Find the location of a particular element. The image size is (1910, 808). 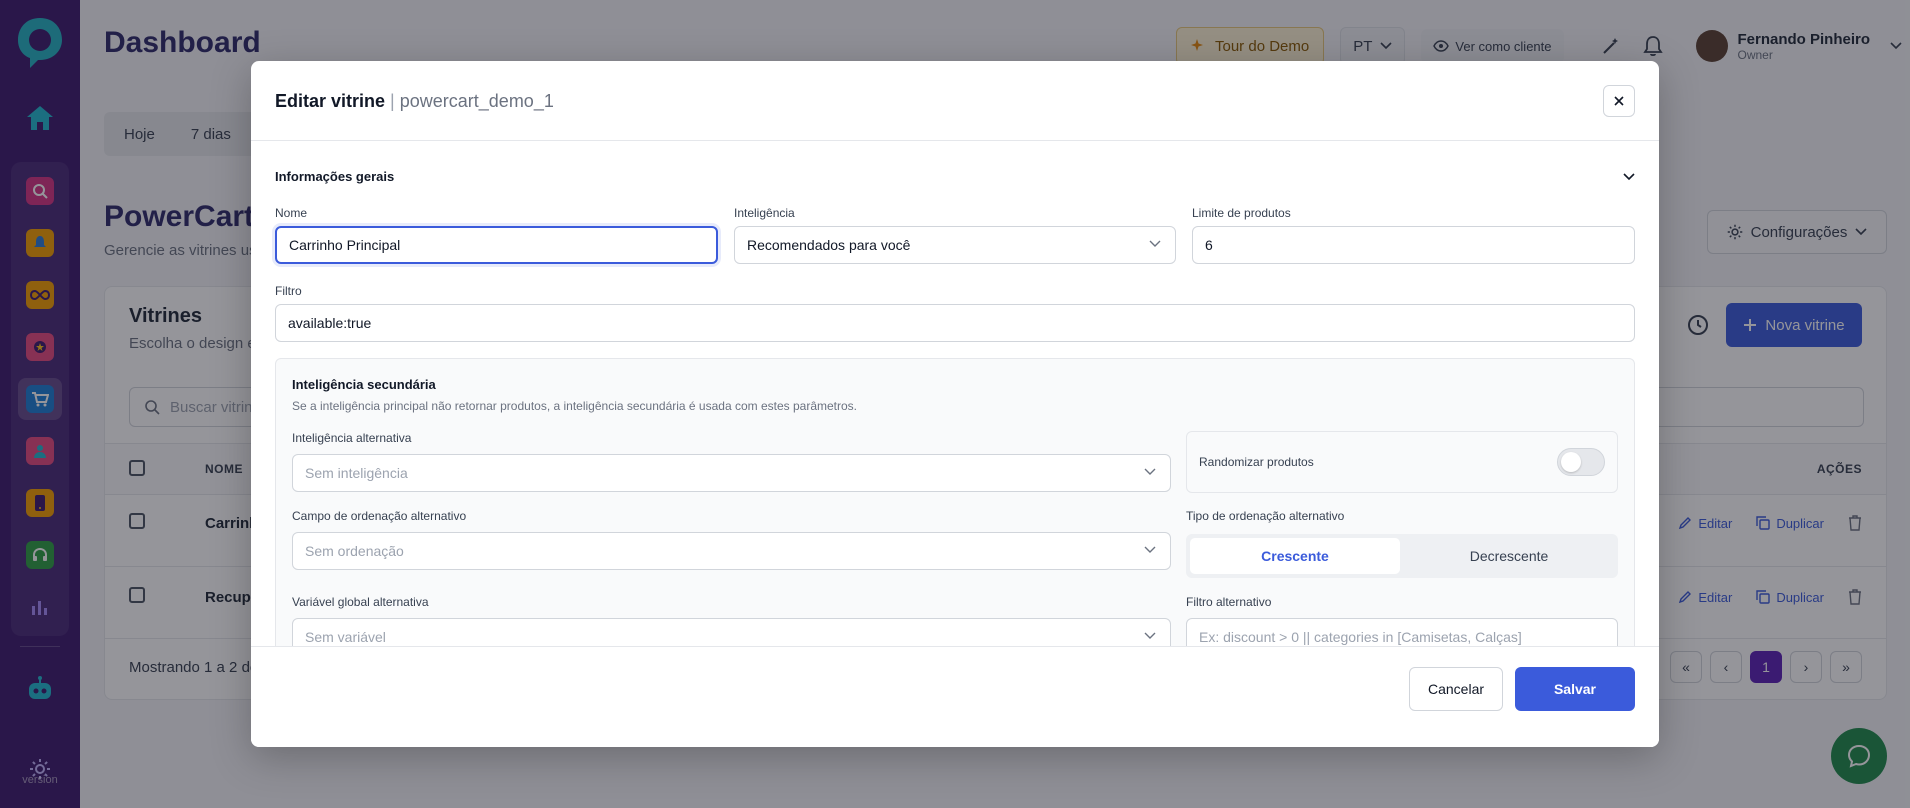

alt-sort-field-label: Campo de ordenação alternativo is located at coordinates (379, 516).